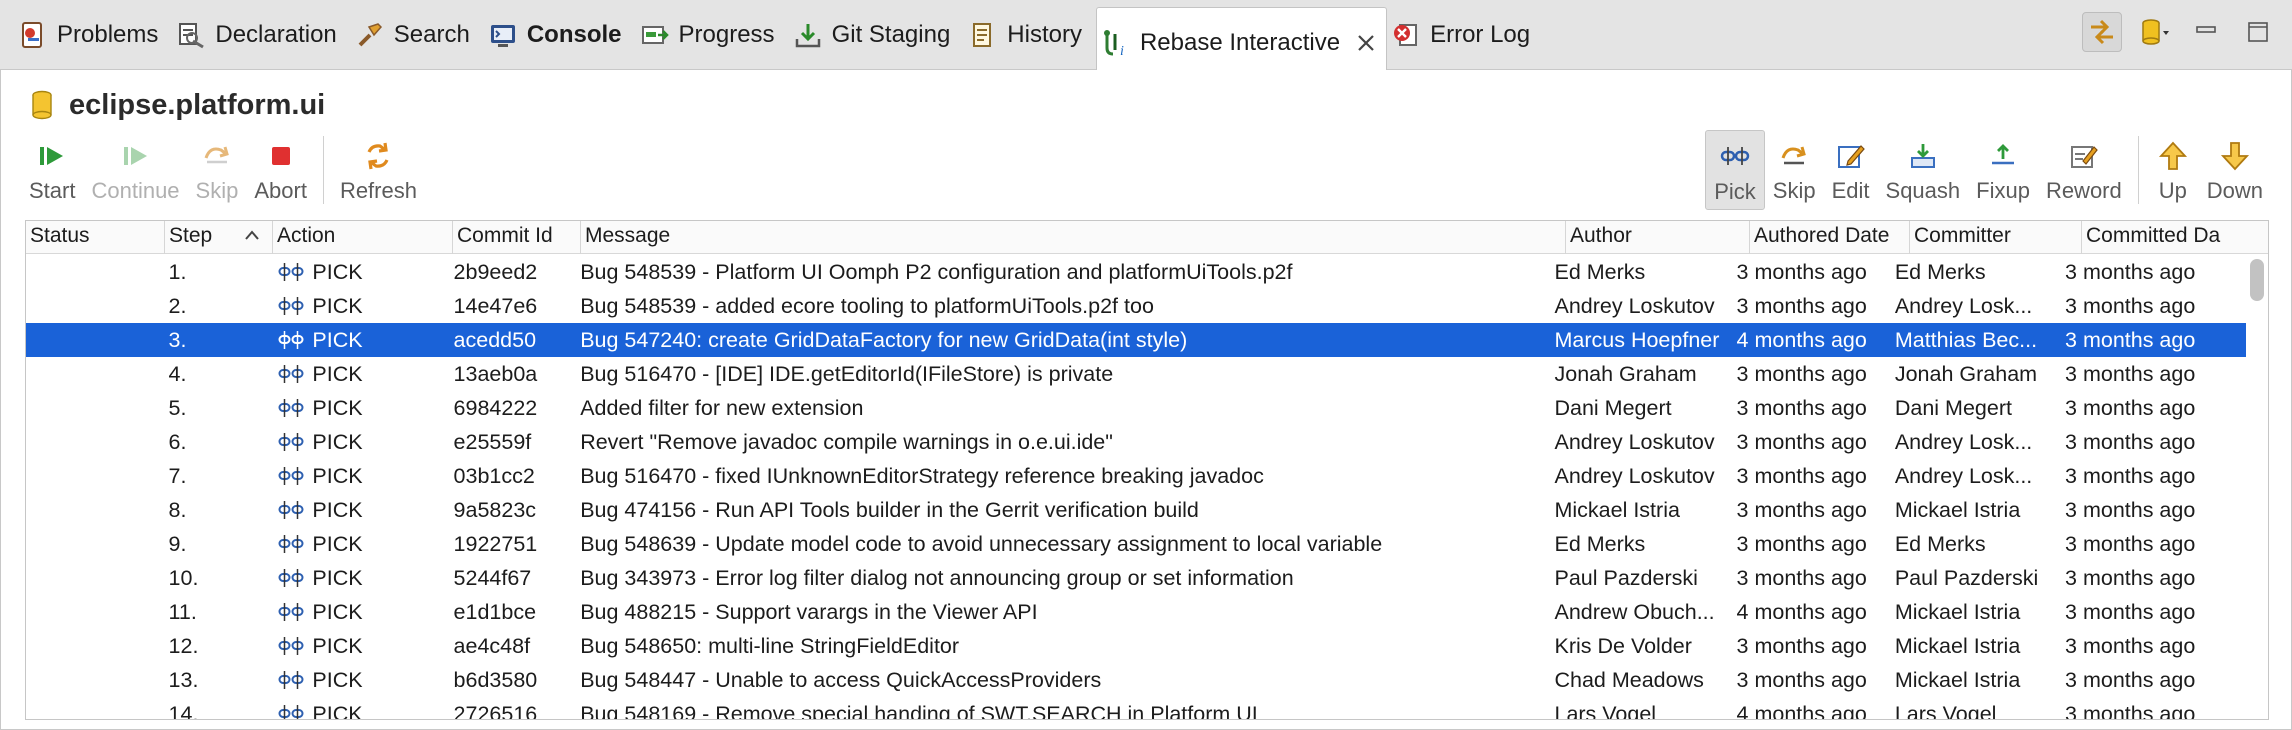  I want to click on cell-step: 10., so click(183, 578).